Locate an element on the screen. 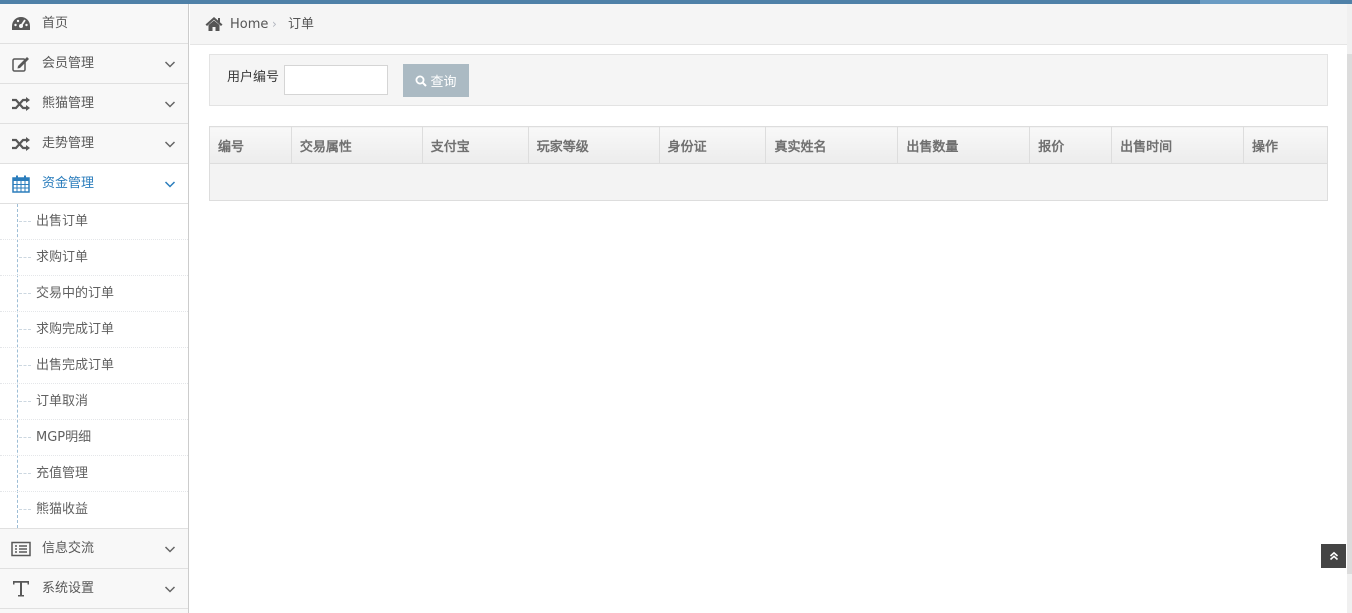 The width and height of the screenshot is (1352, 613). sidebar-item-trend: 走势管理 is located at coordinates (94, 144).